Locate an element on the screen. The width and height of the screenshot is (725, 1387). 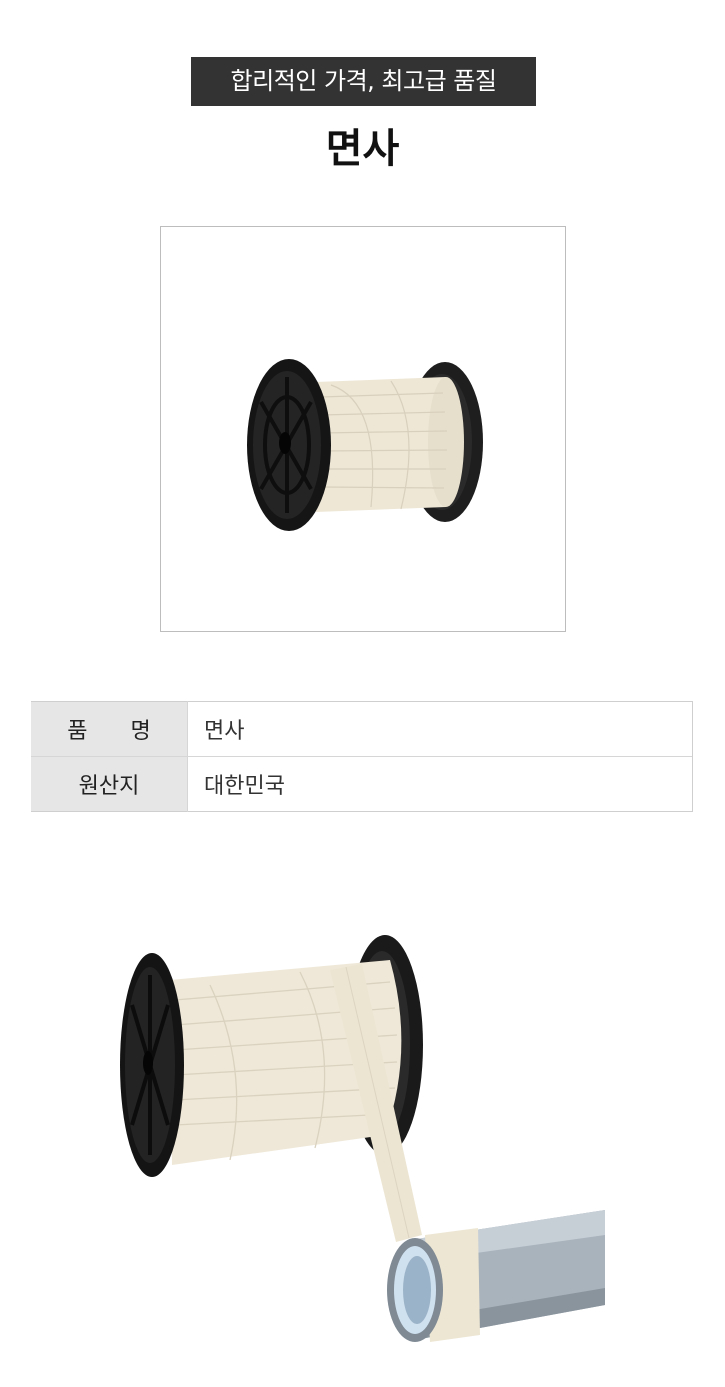
spool-illustration is located at coordinates (365, 445).